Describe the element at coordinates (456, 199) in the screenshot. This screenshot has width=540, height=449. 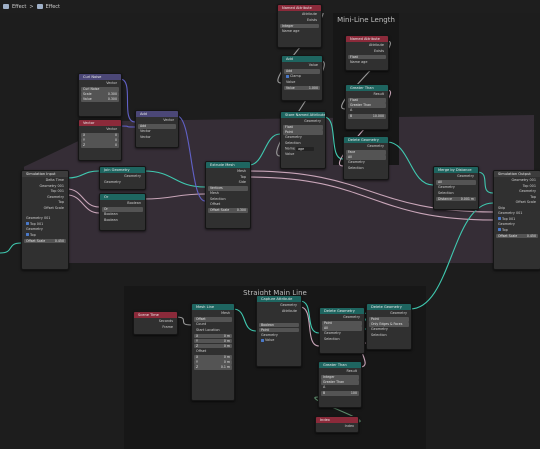
I see `distance-field: Distance 0.001 m` at that location.